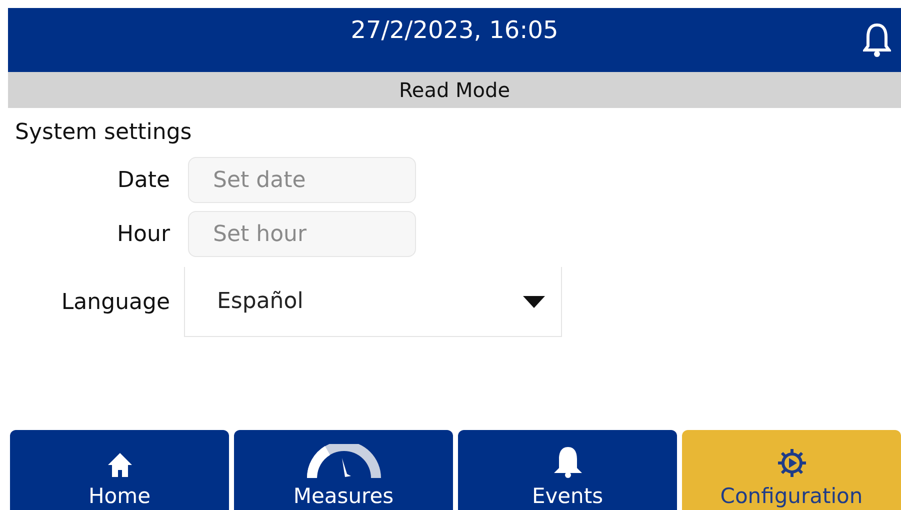 This screenshot has width=901, height=510. I want to click on nav-tab: Measures, so click(343, 470).